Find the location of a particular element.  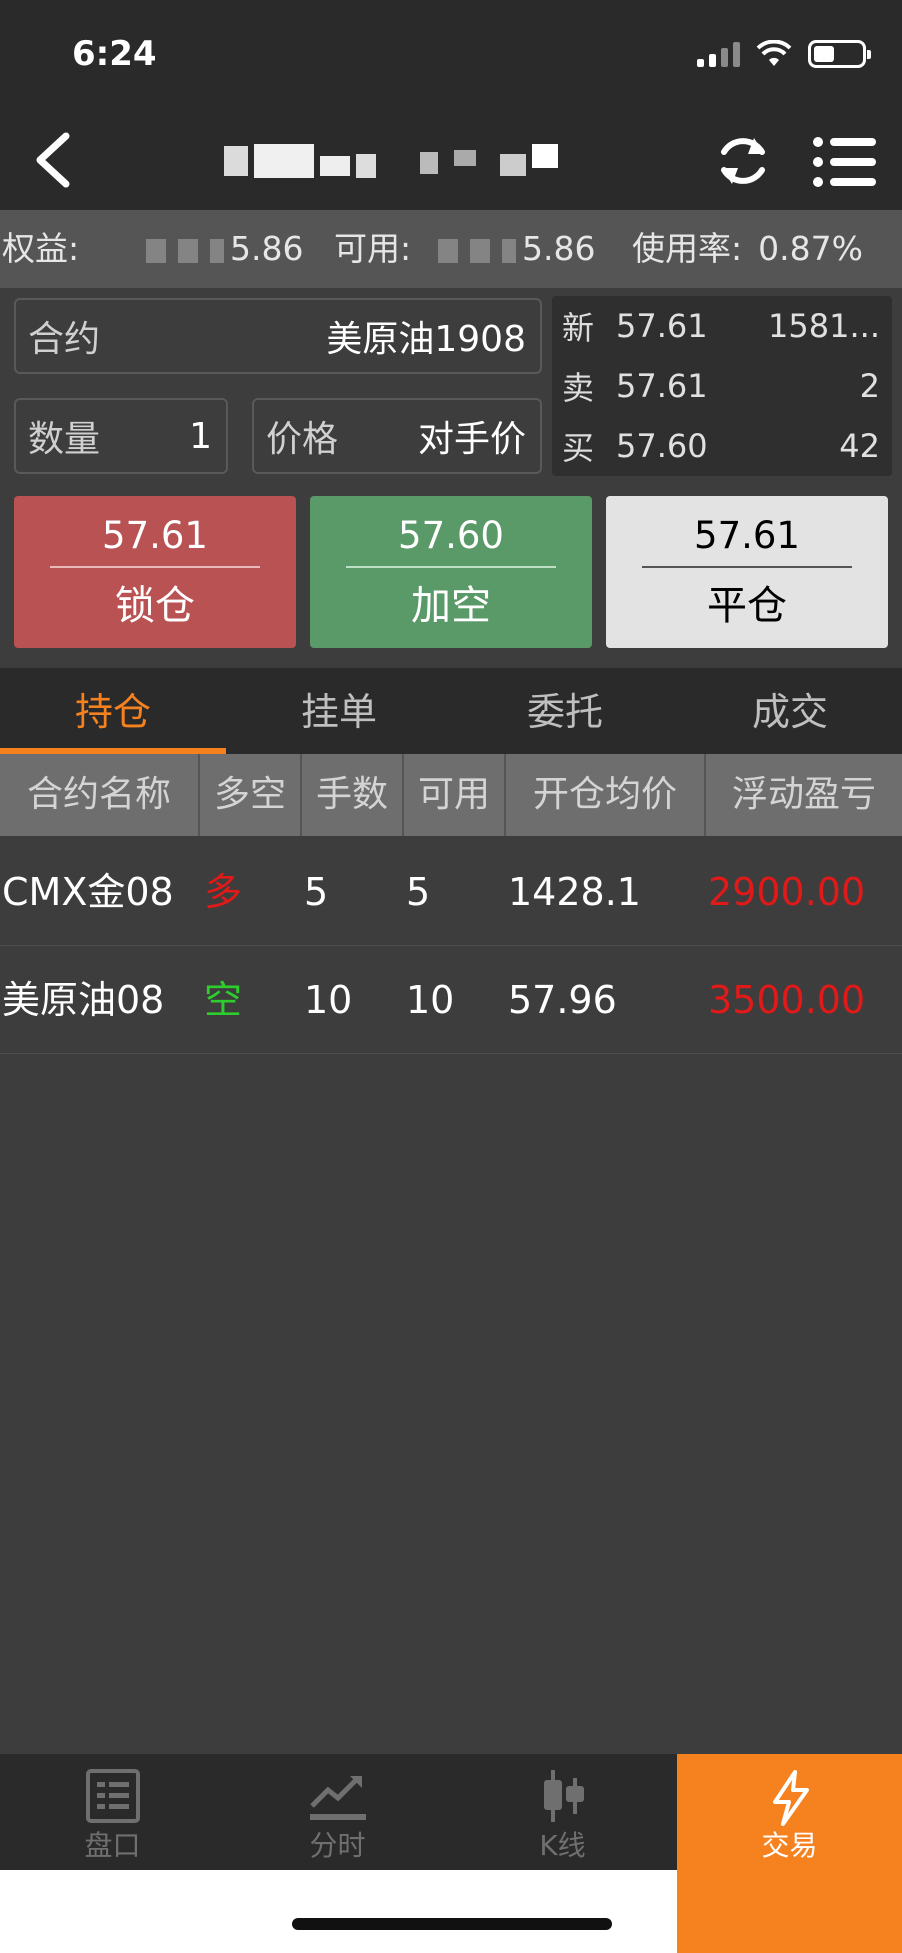

nav-label: 交易 is located at coordinates (789, 1845).